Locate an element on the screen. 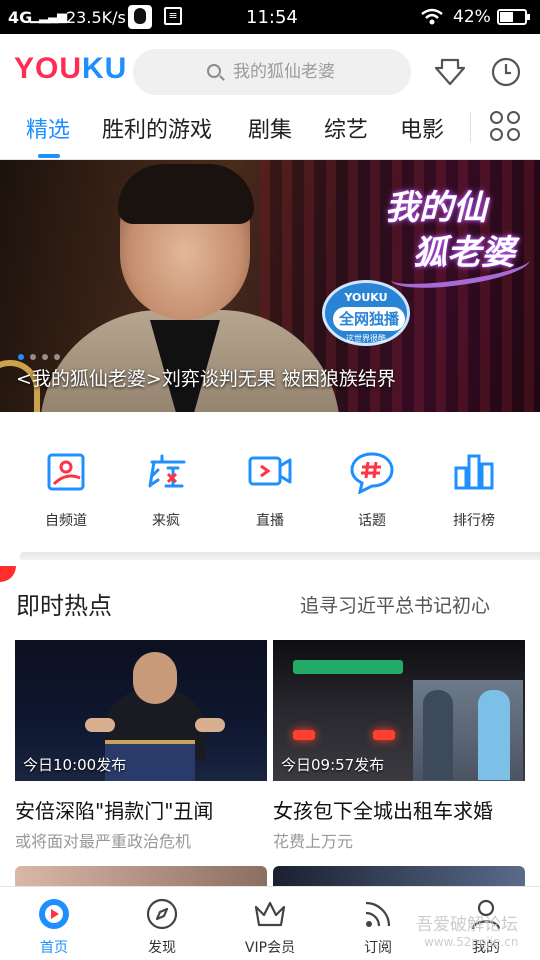  laifeng-icon is located at coordinates (166, 472).